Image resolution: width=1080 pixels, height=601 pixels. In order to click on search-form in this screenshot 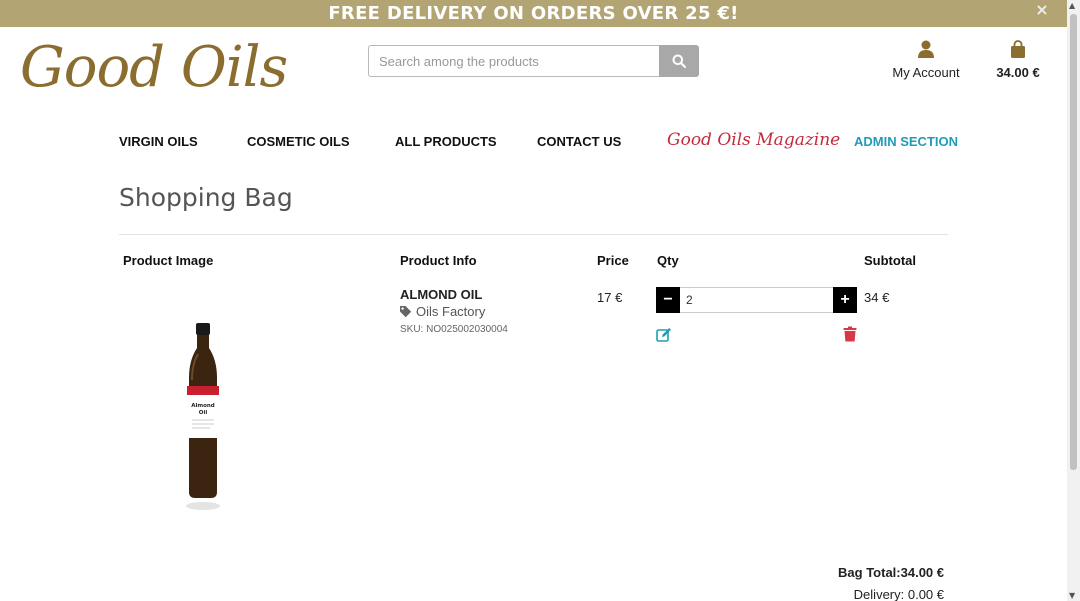, I will do `click(533, 61)`.